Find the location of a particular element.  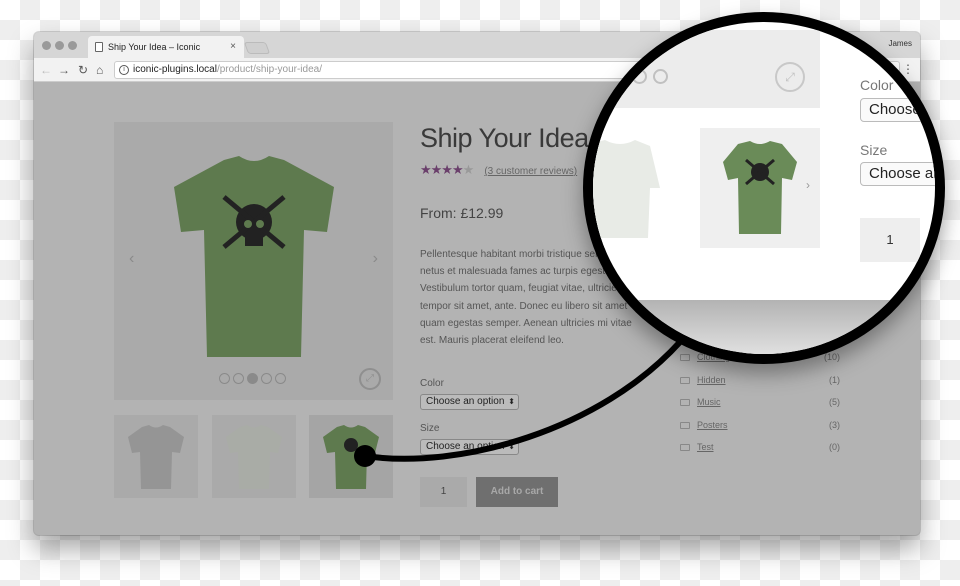

product-rating: ★★★★★ (3 customer reviews) is located at coordinates (498, 170).